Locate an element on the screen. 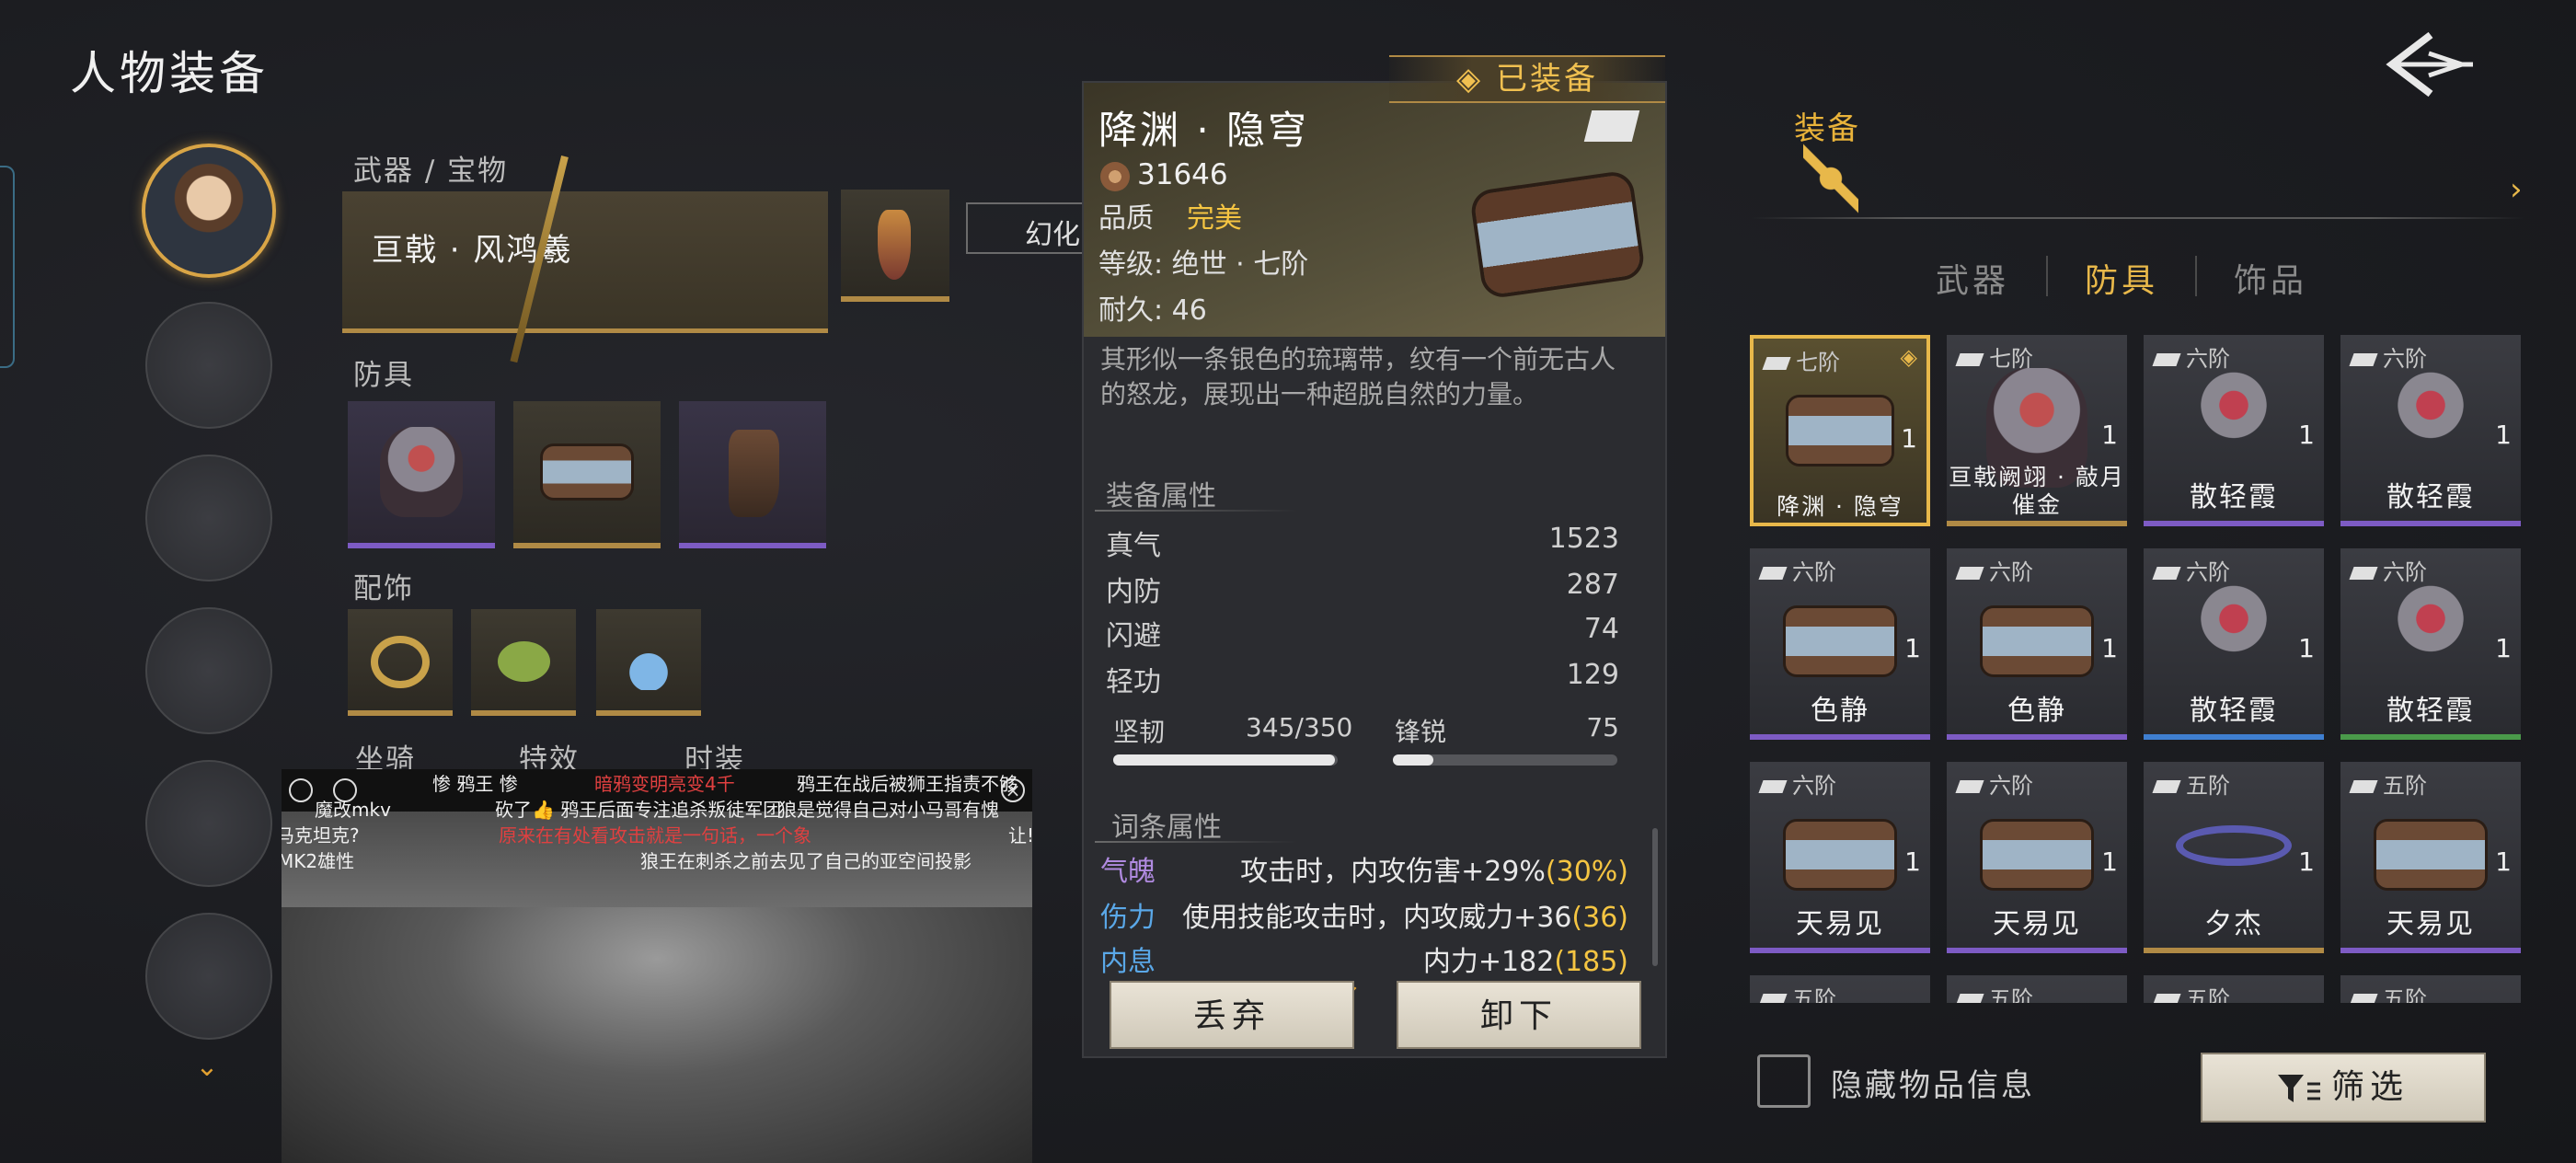  item-tier: 七阶 is located at coordinates (1802, 360).